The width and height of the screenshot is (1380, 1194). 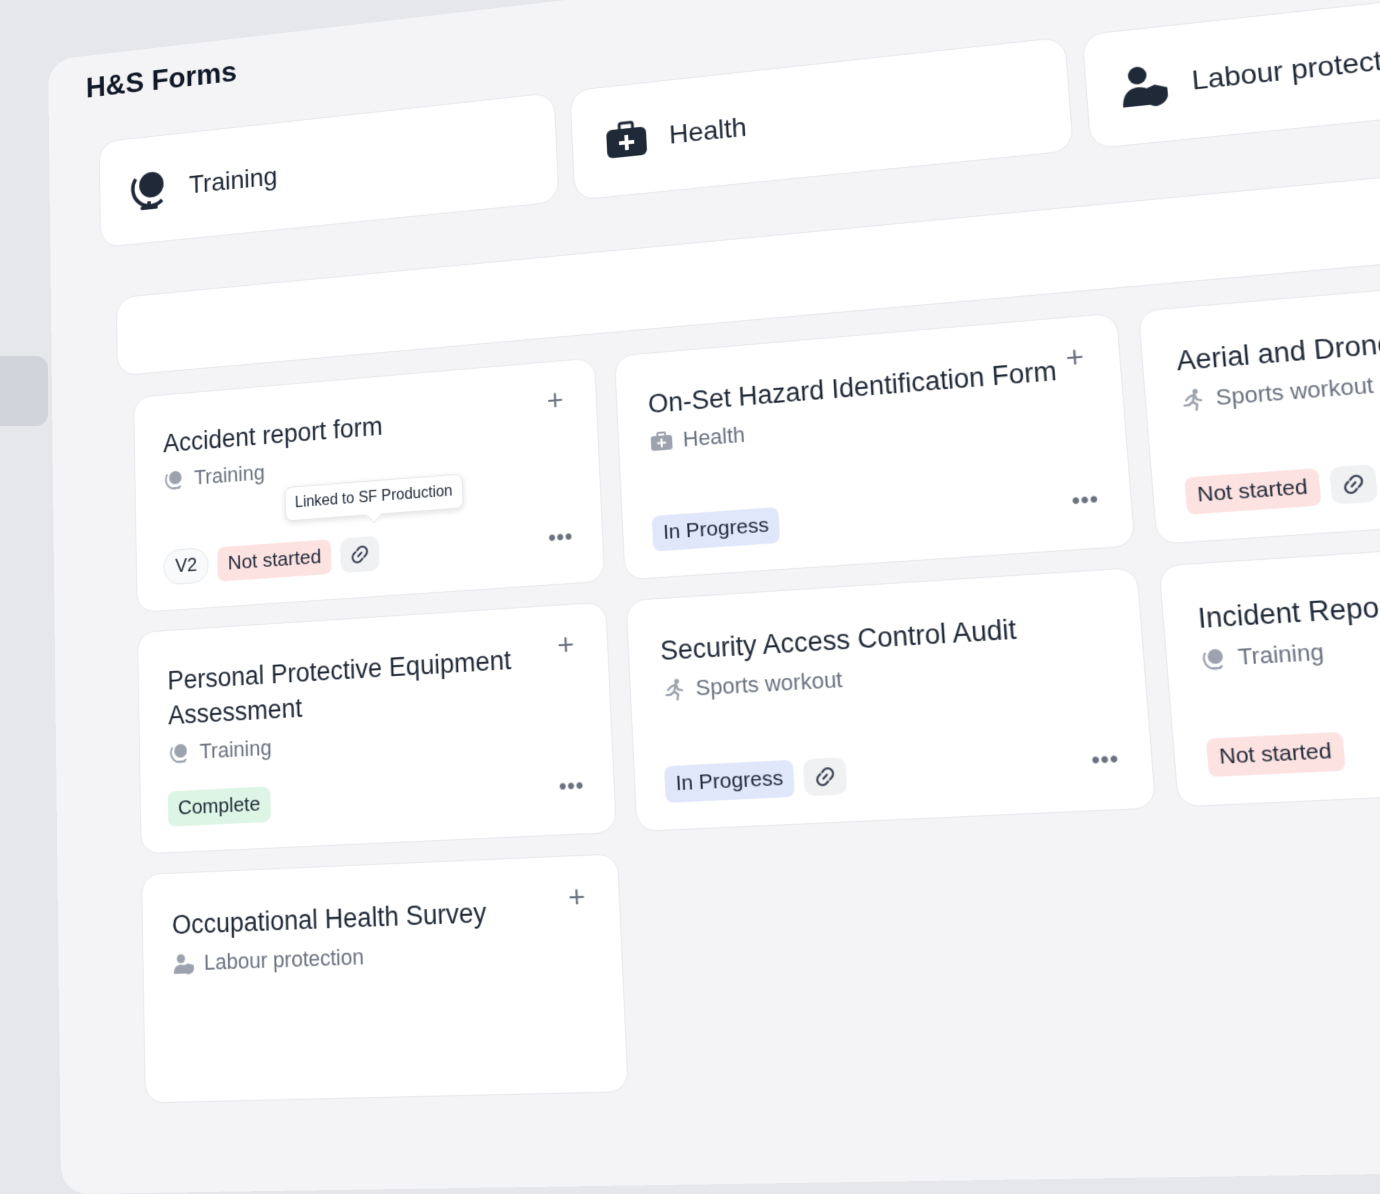 What do you see at coordinates (359, 686) in the screenshot?
I see `form-card-title: Personal Protective Equipment Assessment` at bounding box center [359, 686].